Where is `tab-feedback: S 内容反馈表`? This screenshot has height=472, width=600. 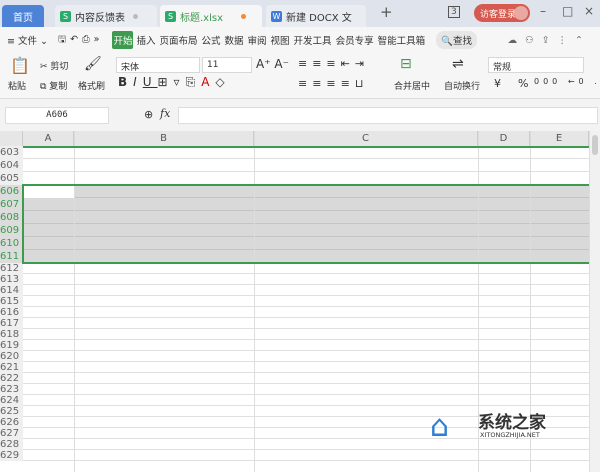
tab-feedback: S 内容反馈表 is located at coordinates (106, 16).